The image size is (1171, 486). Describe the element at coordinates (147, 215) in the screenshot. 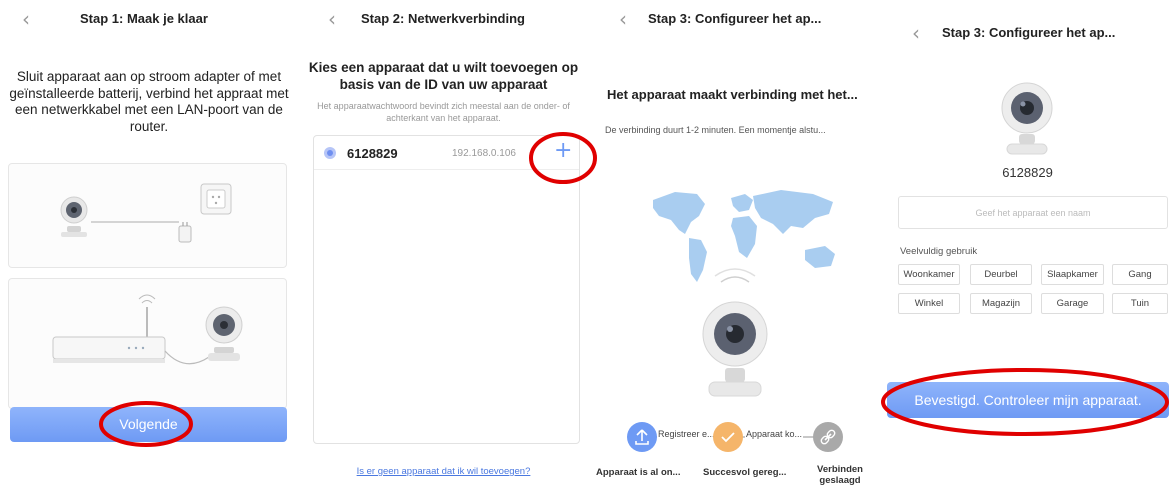

I see `power-connection-illustration` at that location.